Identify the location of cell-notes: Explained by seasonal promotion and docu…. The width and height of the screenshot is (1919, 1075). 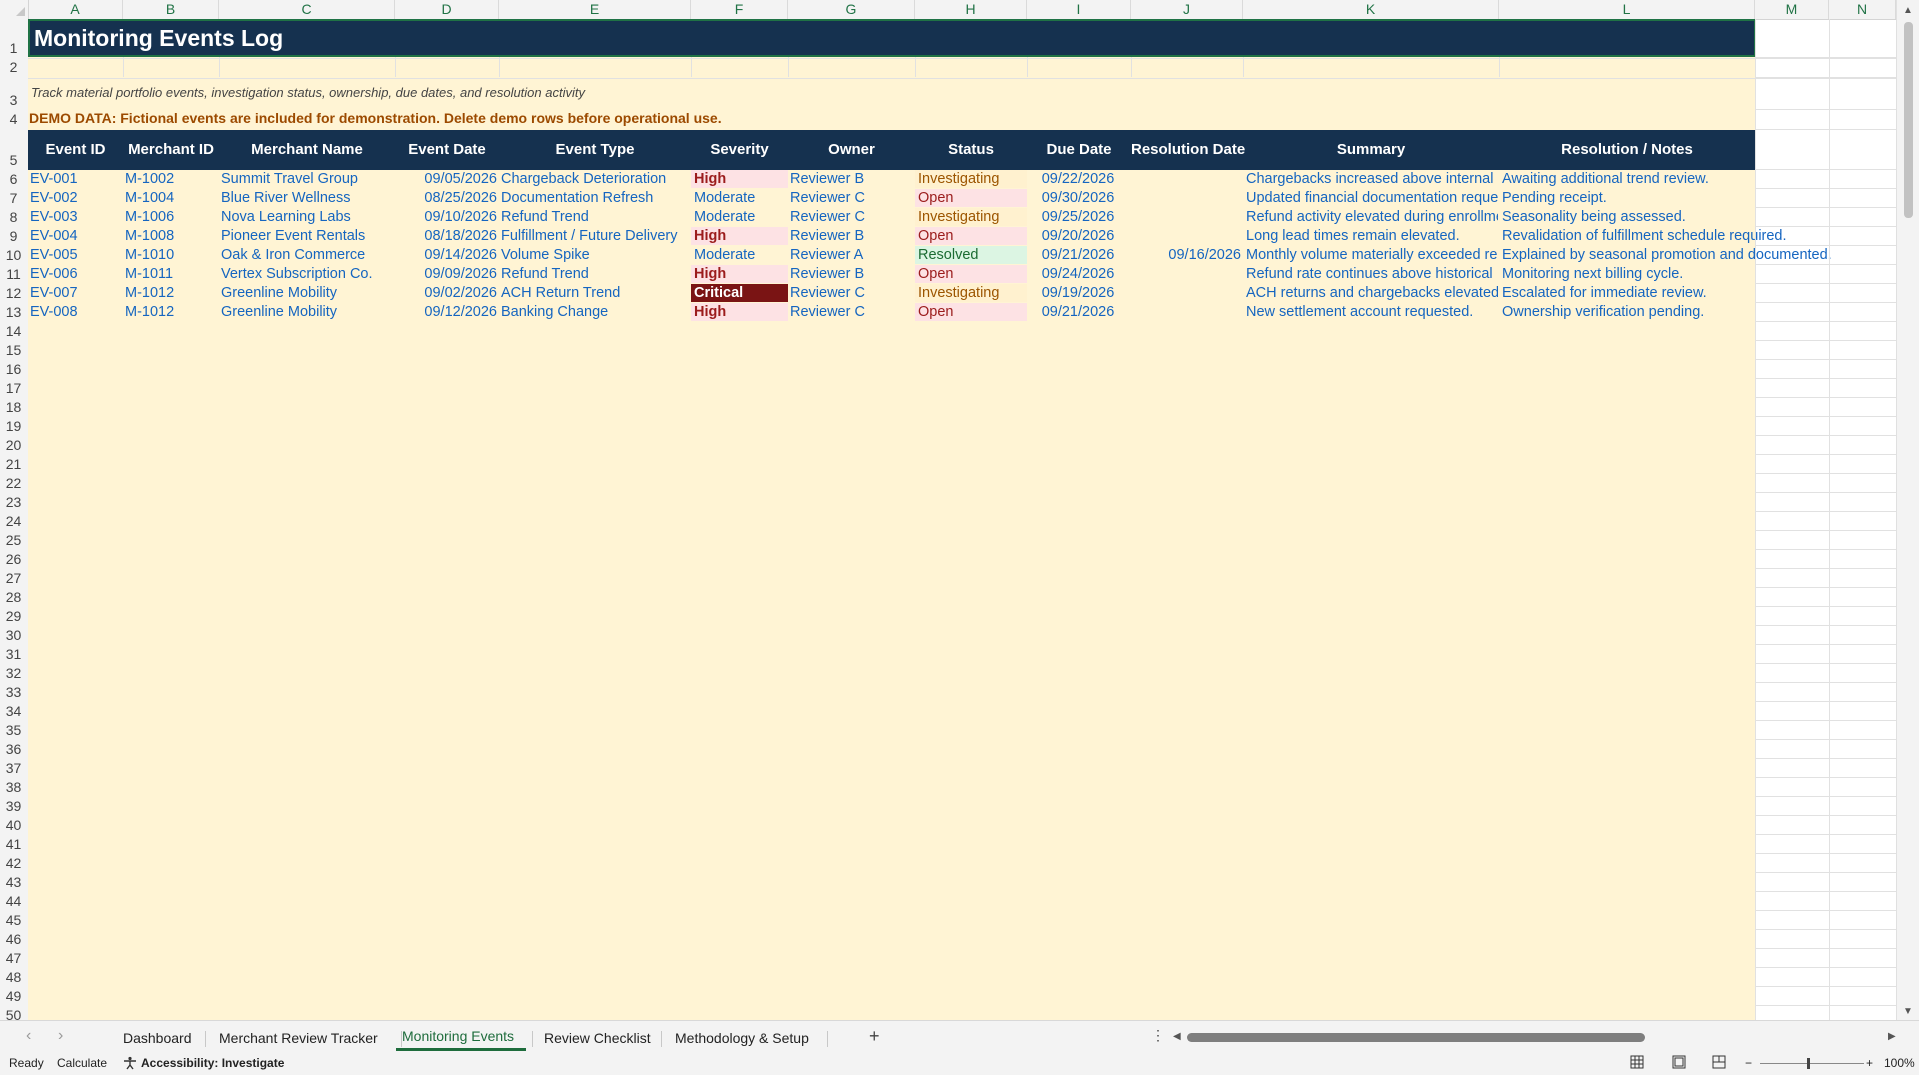
(1682, 255).